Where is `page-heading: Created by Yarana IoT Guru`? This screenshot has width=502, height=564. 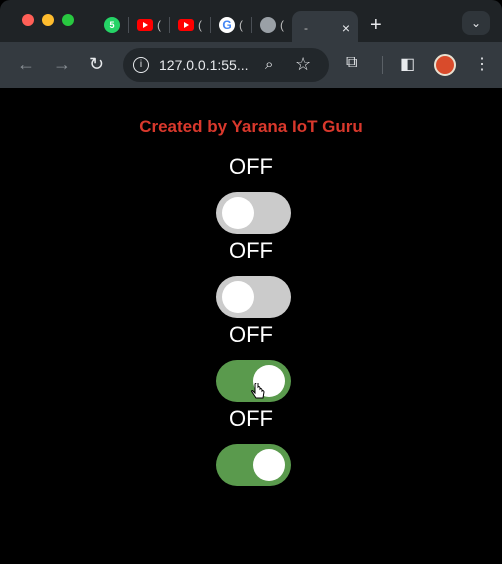
page-heading: Created by Yarana IoT Guru is located at coordinates (251, 126).